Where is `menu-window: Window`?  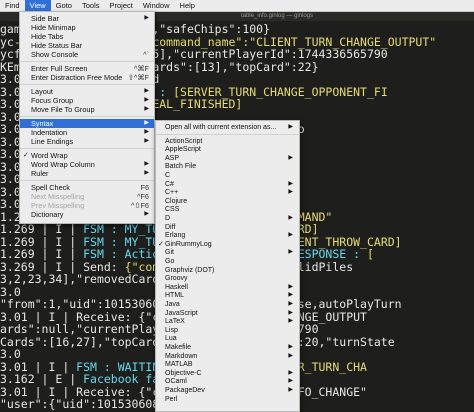
menu-window: Window is located at coordinates (156, 5).